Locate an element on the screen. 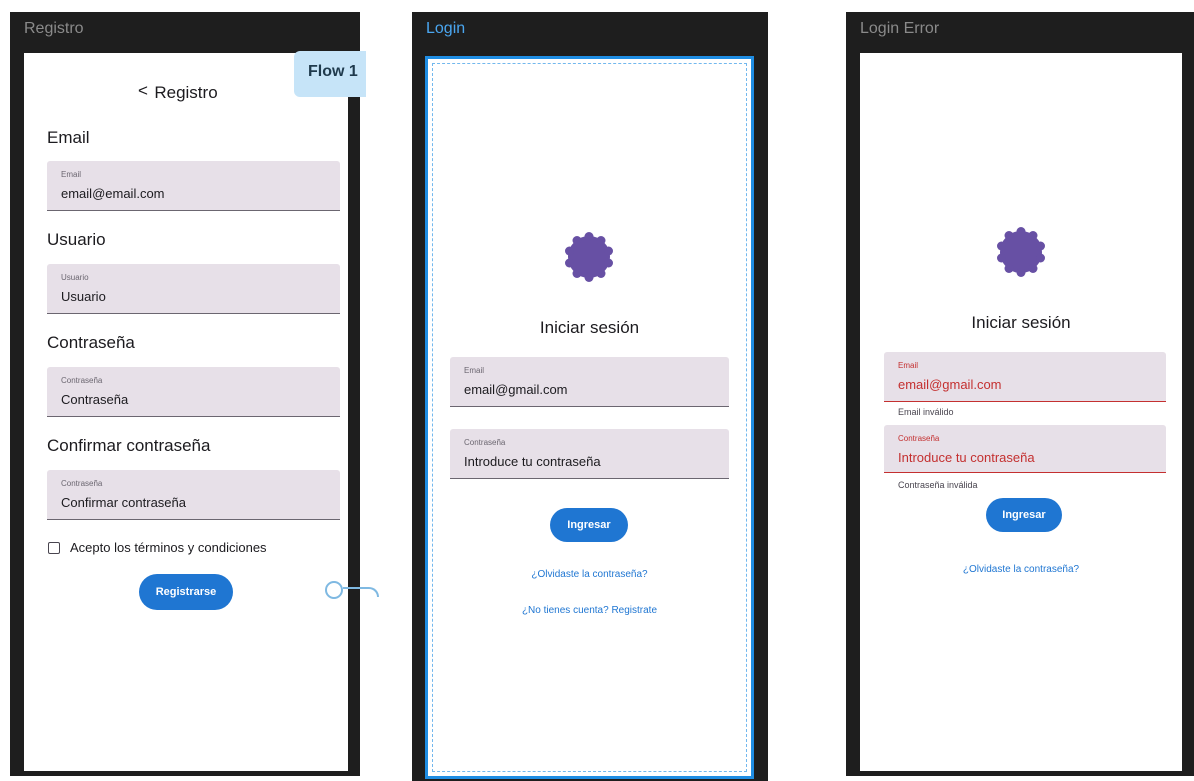 The height and width of the screenshot is (781, 1194). email-field: Email email@email.com is located at coordinates (193, 186).